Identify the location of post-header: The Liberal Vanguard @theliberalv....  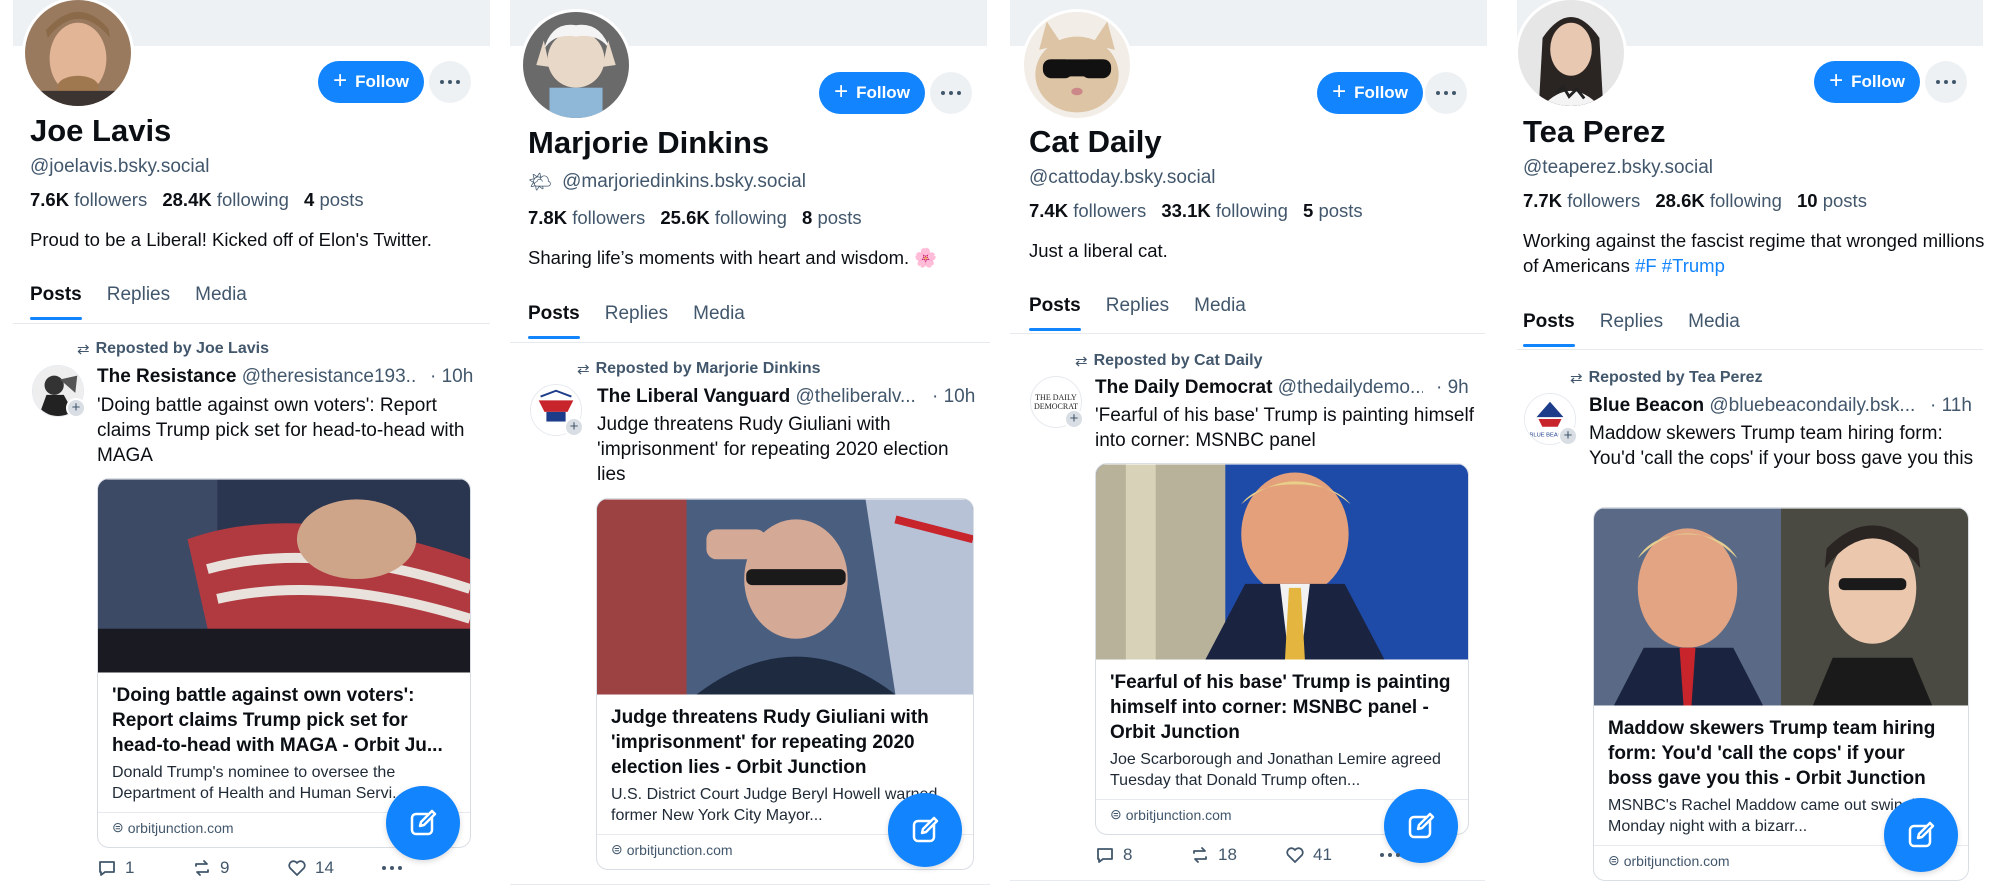
(758, 397).